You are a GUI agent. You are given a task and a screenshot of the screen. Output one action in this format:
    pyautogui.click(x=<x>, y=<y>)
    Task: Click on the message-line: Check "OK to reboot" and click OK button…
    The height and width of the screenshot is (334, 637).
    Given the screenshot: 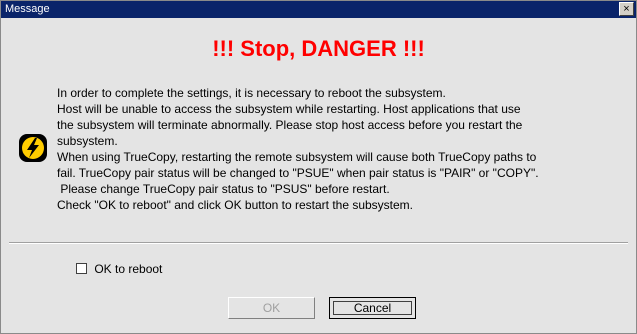 What is the action you would take?
    pyautogui.click(x=235, y=205)
    